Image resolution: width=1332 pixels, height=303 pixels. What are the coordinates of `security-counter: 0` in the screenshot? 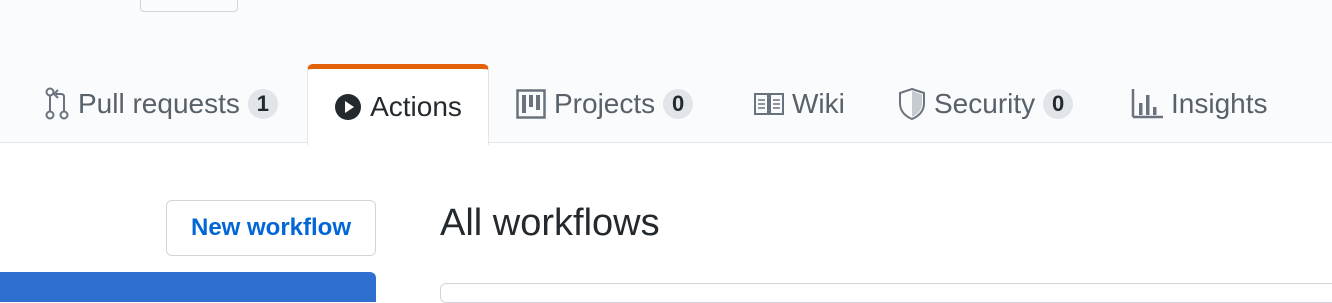 It's located at (1058, 103).